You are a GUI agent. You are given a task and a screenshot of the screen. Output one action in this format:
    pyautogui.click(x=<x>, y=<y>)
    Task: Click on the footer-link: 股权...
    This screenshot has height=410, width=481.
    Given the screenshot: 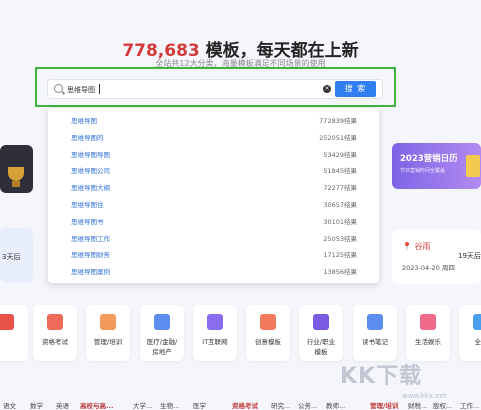 What is the action you would take?
    pyautogui.click(x=442, y=405)
    